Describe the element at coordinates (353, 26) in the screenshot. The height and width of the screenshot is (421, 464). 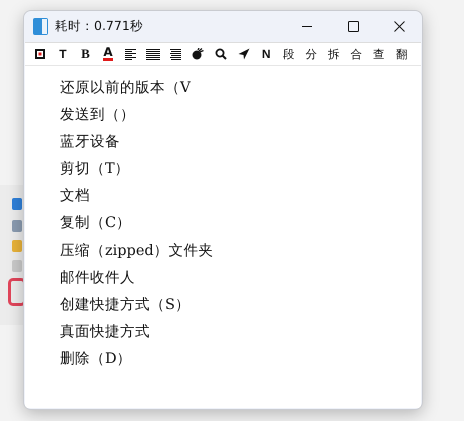
I see `maximize-icon` at that location.